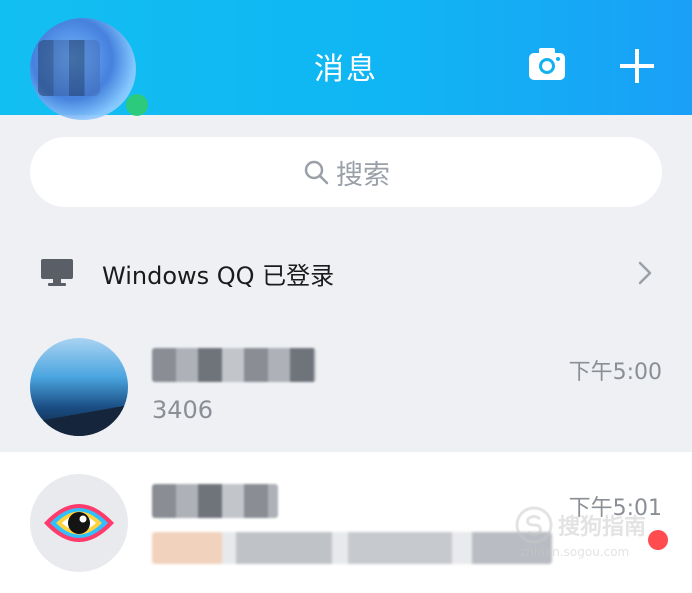  I want to click on camera-icon, so click(547, 64).